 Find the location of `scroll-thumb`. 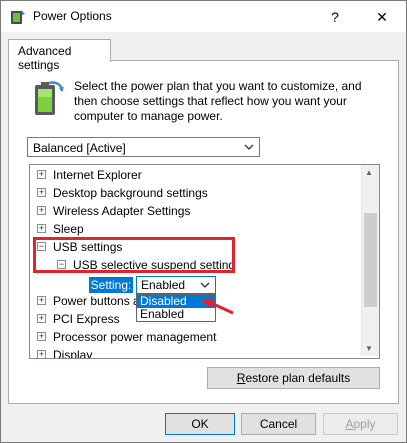

scroll-thumb is located at coordinates (370, 260).